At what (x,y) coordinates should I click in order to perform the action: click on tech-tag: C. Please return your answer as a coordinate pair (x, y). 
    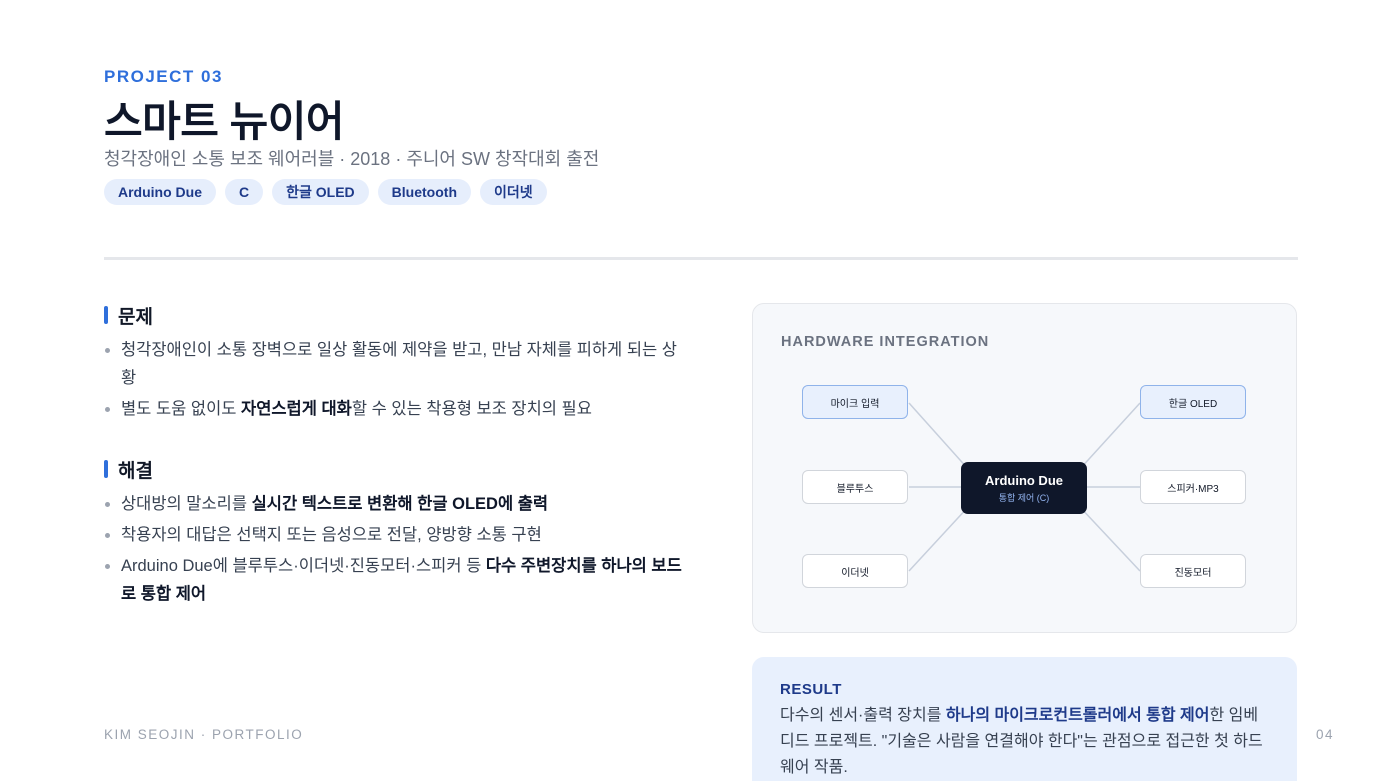
    Looking at the image, I should click on (244, 192).